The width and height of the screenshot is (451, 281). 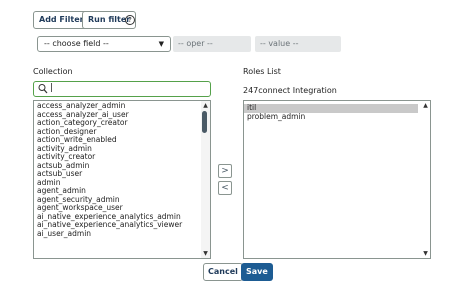 I want to click on choose-field-select: -- choose field -- ▼, so click(x=104, y=44).